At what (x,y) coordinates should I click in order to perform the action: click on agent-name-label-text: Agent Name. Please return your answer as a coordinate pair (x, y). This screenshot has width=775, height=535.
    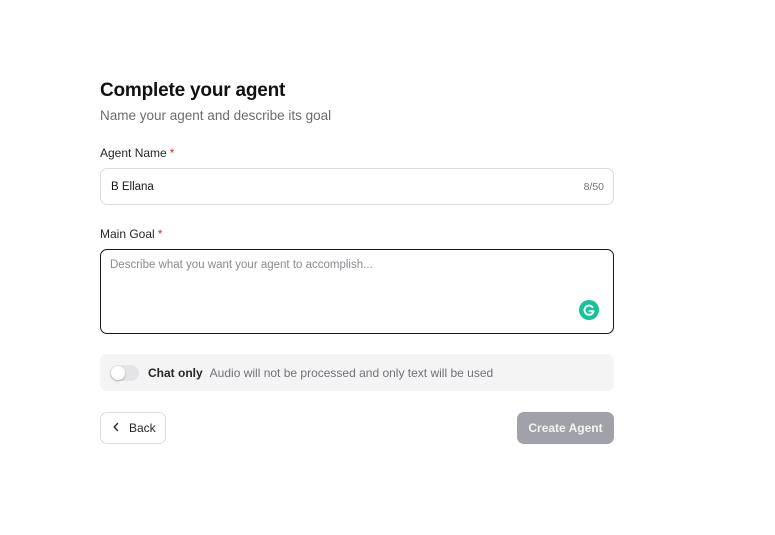
    Looking at the image, I should click on (133, 153).